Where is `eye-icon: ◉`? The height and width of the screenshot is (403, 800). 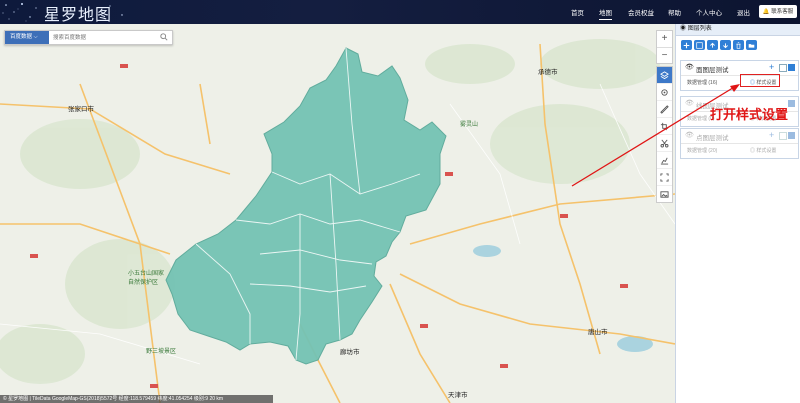 eye-icon: ◉ is located at coordinates (683, 29).